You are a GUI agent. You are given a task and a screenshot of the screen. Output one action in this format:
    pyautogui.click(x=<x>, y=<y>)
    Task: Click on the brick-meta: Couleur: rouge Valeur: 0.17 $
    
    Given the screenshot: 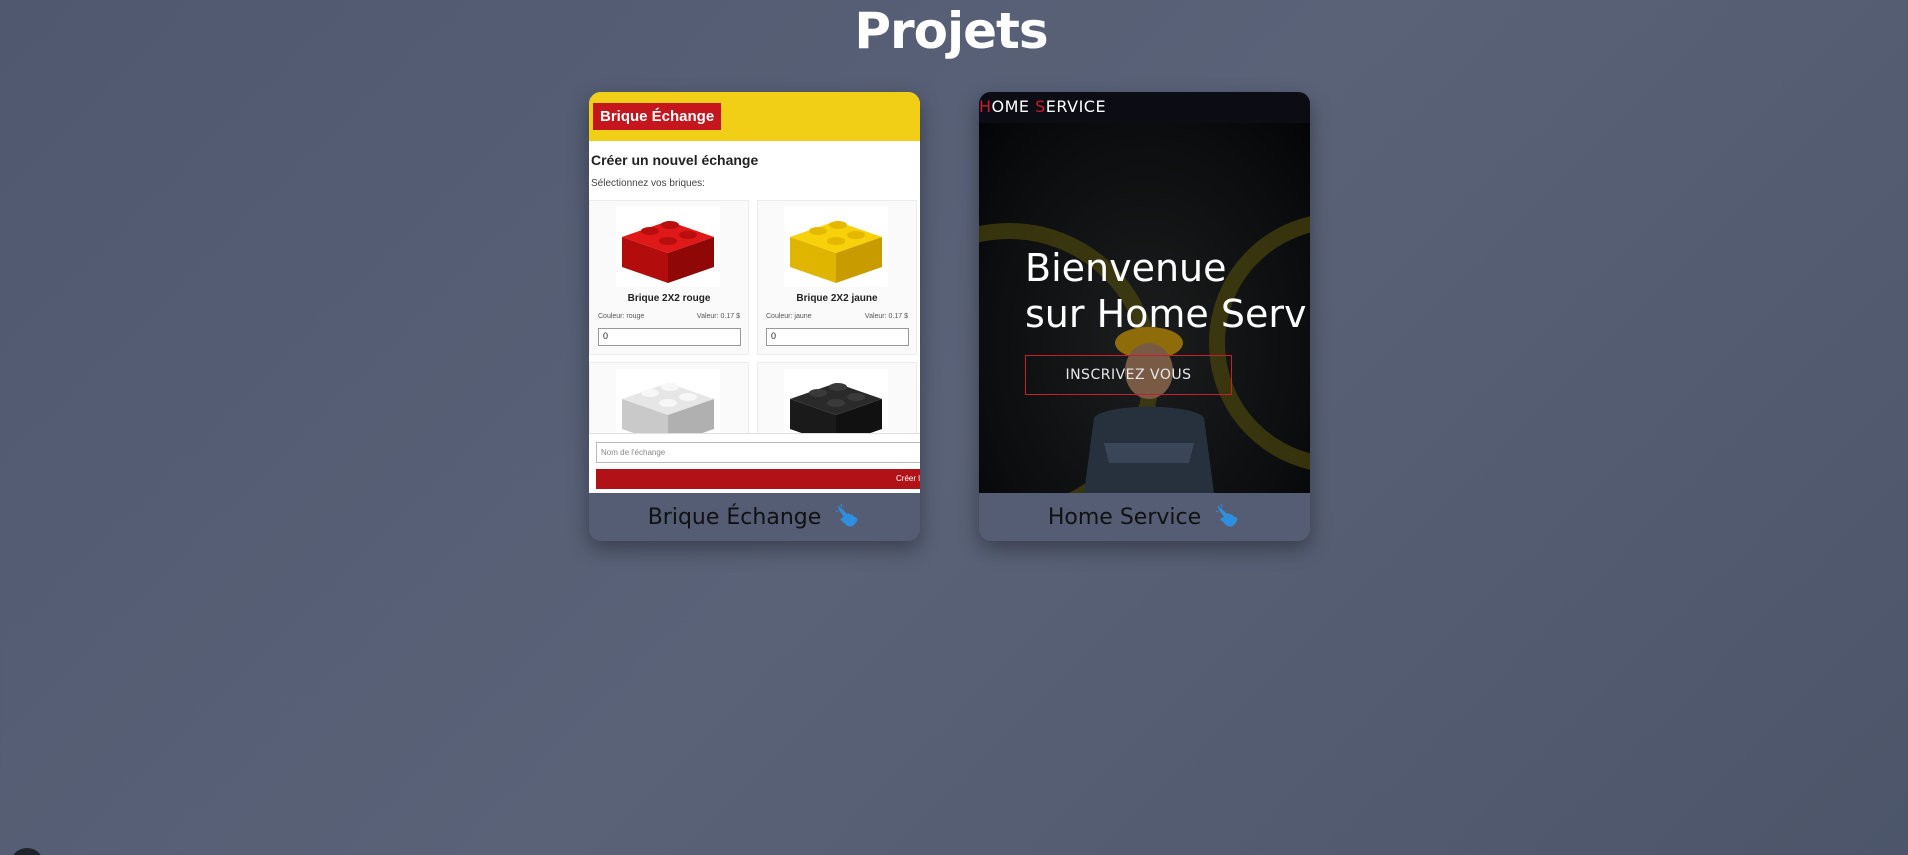 What is the action you would take?
    pyautogui.click(x=669, y=316)
    